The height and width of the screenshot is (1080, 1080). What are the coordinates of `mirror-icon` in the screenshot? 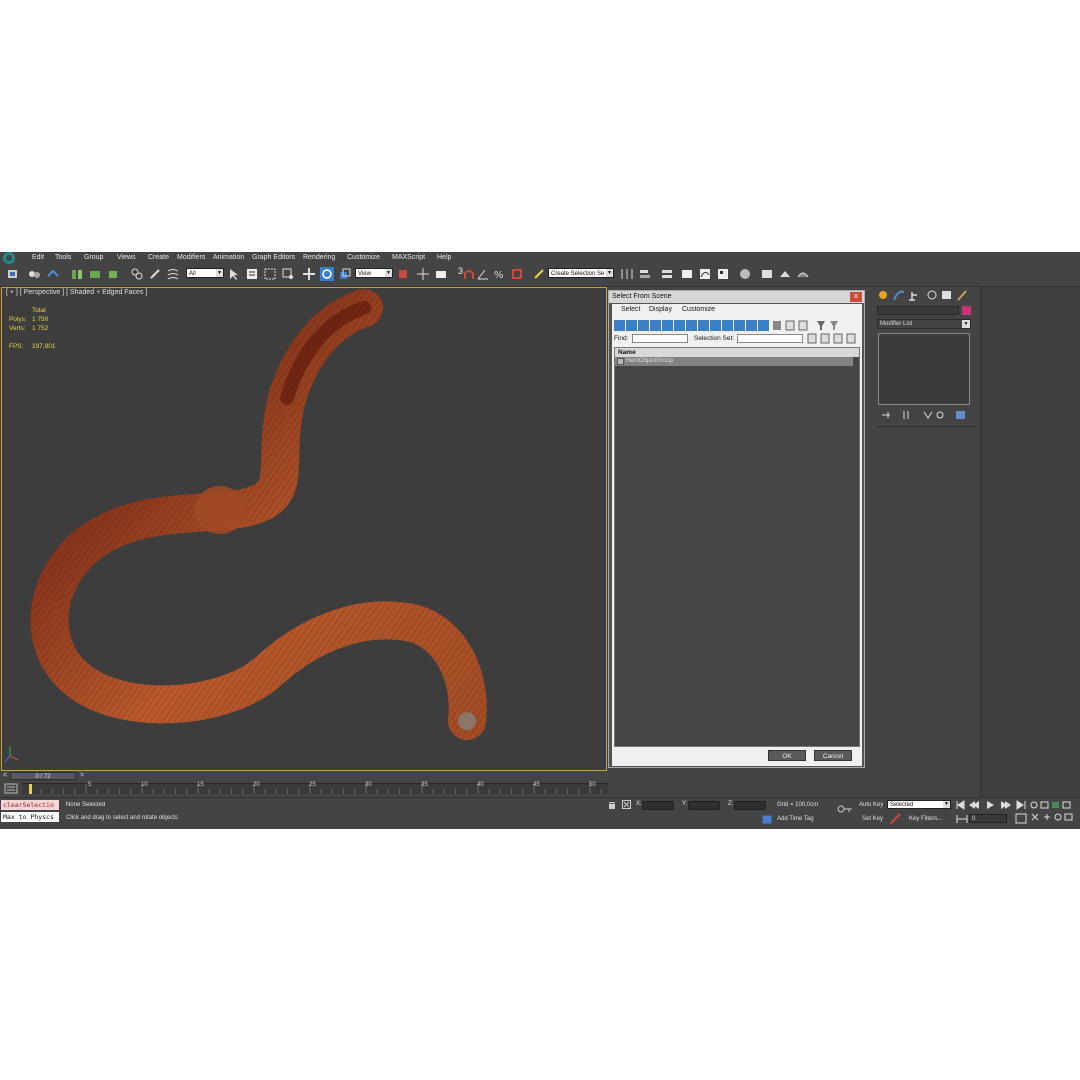 It's located at (627, 274).